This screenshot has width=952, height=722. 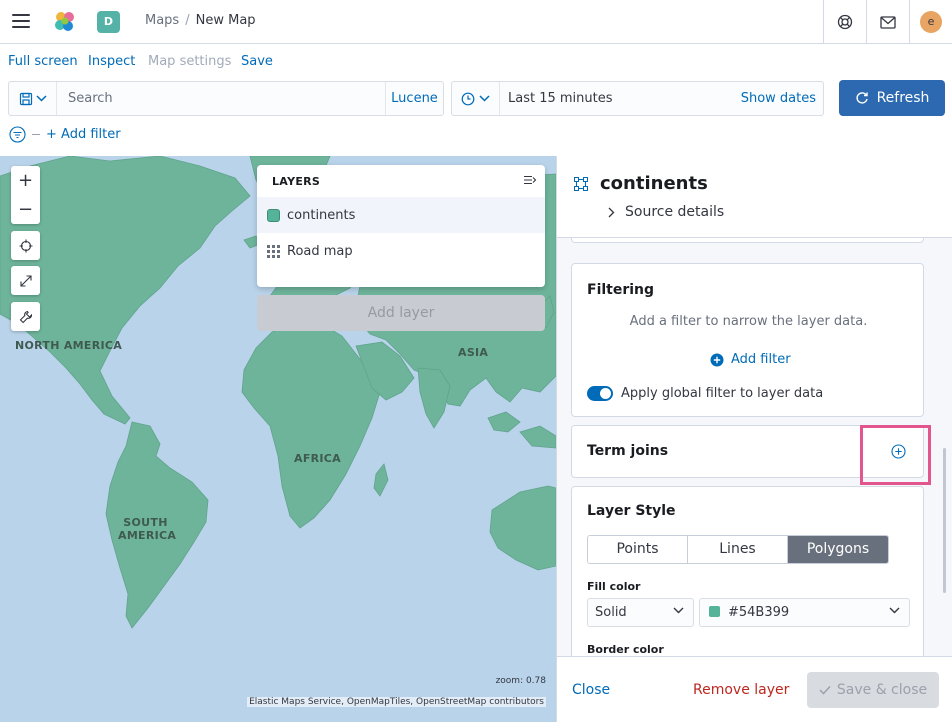 What do you see at coordinates (43, 61) in the screenshot?
I see `full-screen-link: Full screen` at bounding box center [43, 61].